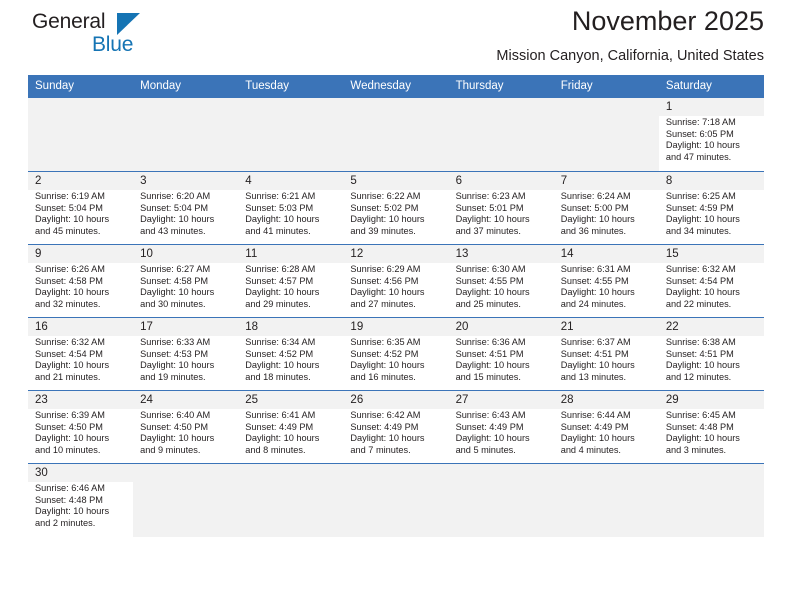  I want to click on sunrise-text: Sunrise: 6:45 AM, so click(700, 415).